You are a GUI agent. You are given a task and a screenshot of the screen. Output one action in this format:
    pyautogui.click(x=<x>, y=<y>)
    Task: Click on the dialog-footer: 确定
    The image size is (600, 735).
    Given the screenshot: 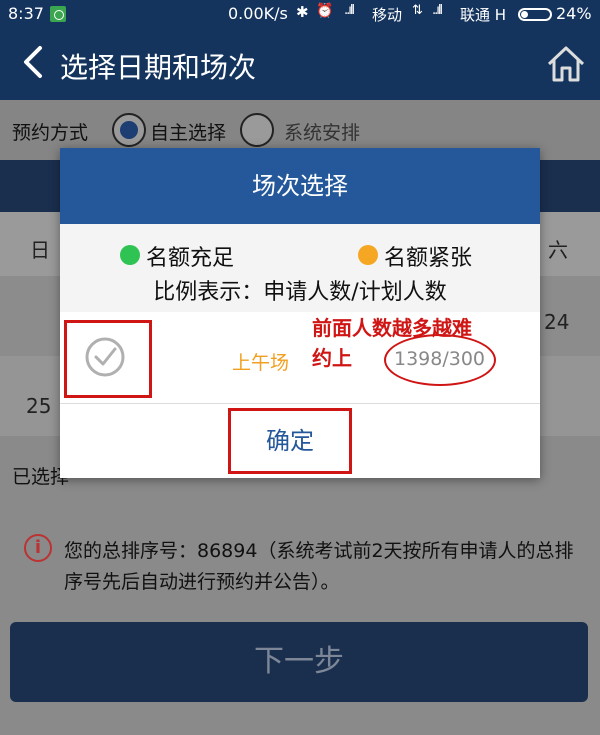 What is the action you would take?
    pyautogui.click(x=300, y=441)
    